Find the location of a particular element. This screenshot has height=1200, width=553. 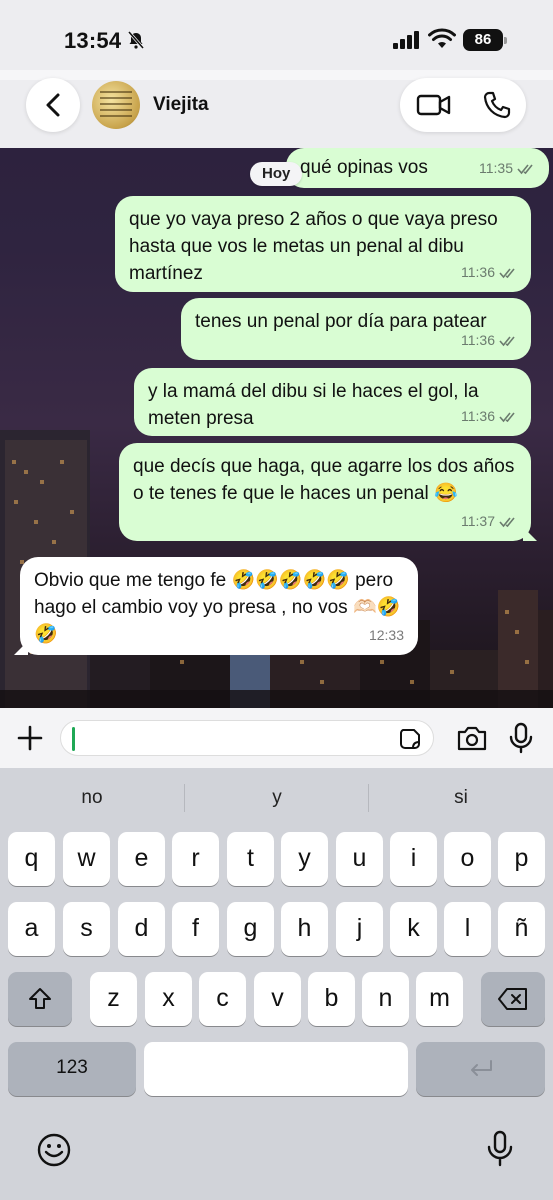

message-text: tenes un penal por día para patear is located at coordinates (341, 321).